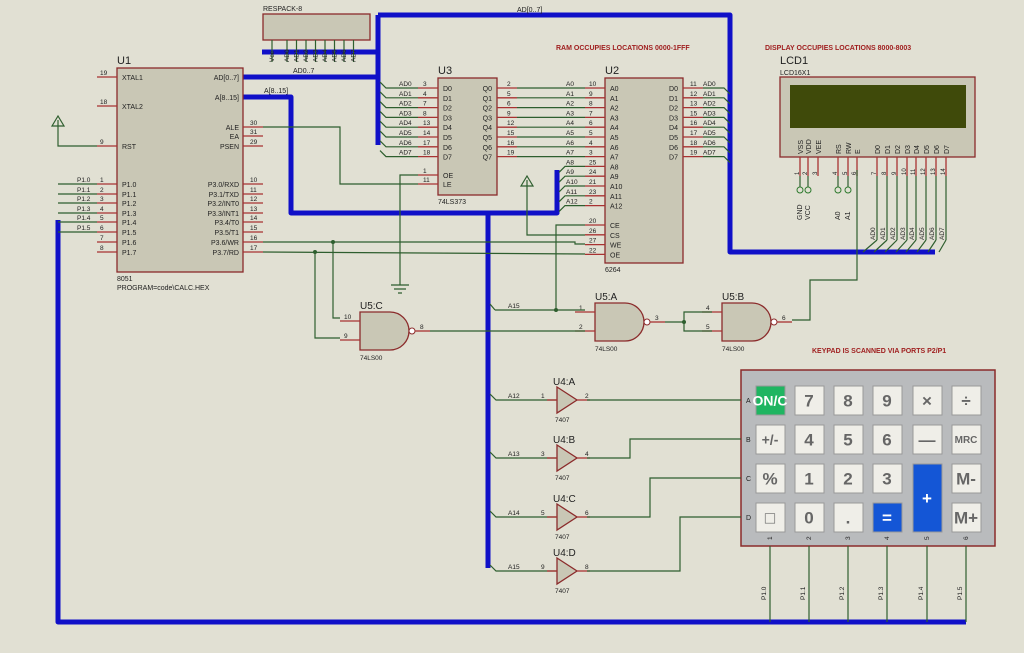 The width and height of the screenshot is (1024, 653). Describe the element at coordinates (606, 297) in the screenshot. I see `gate-ref: U5:A` at that location.